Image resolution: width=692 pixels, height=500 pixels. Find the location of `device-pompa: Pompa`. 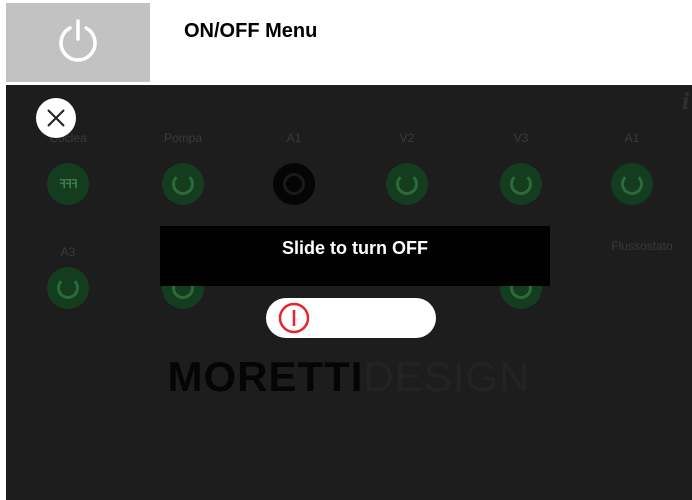

device-pompa: Pompa is located at coordinates (183, 167).